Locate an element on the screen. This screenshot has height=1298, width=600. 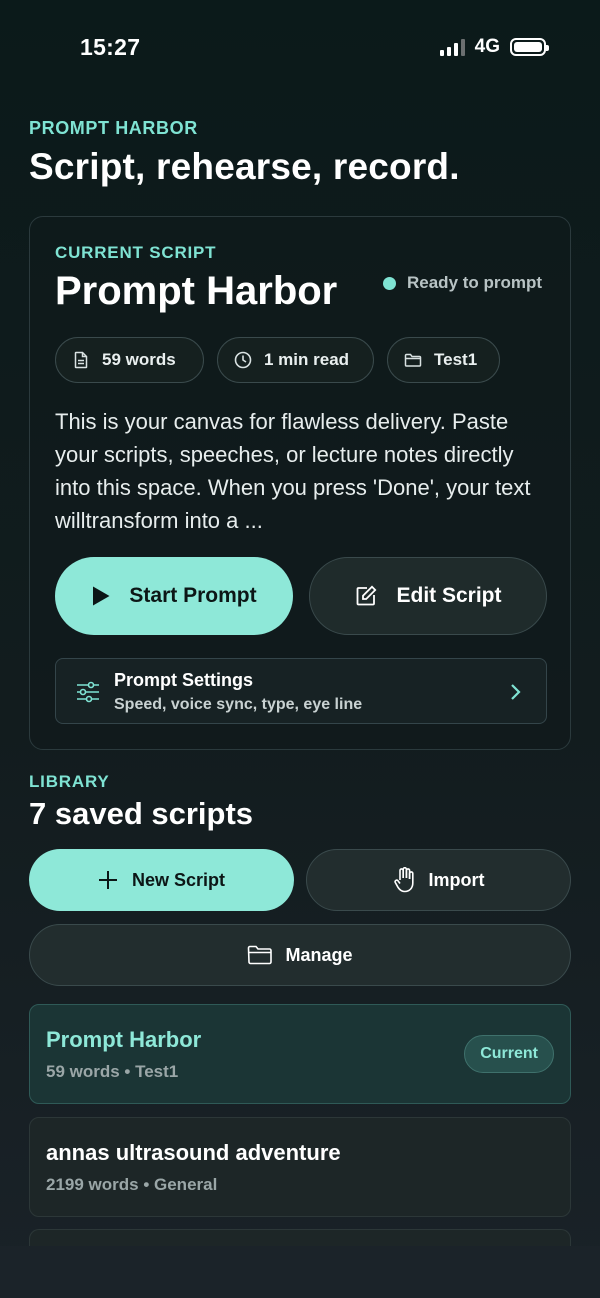
edit-script-button: Edit Script is located at coordinates (428, 596).